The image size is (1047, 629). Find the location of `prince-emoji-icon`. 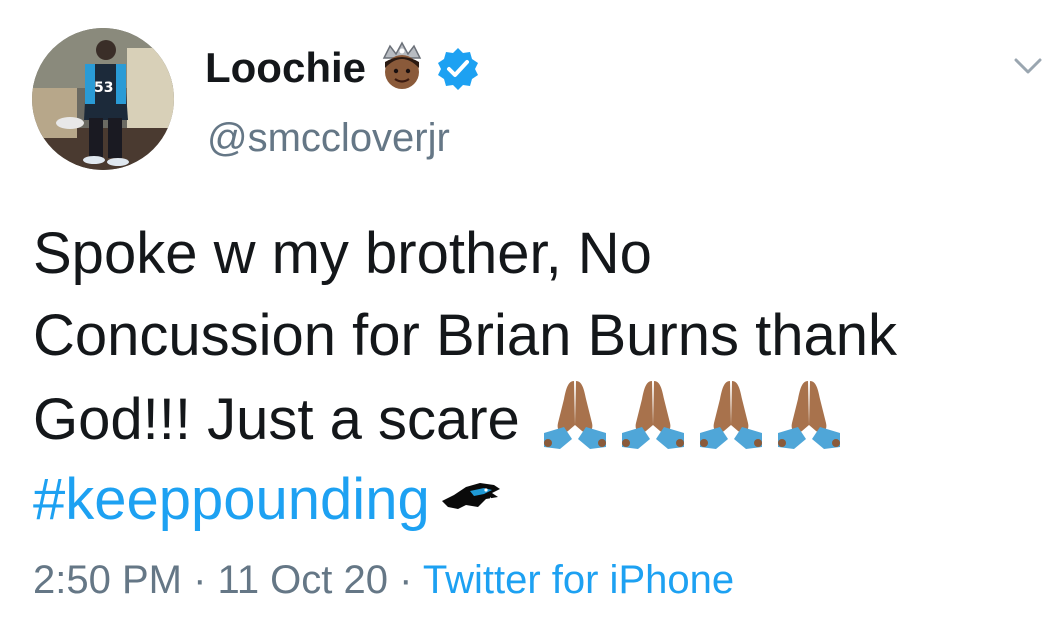

prince-emoji-icon is located at coordinates (402, 65).